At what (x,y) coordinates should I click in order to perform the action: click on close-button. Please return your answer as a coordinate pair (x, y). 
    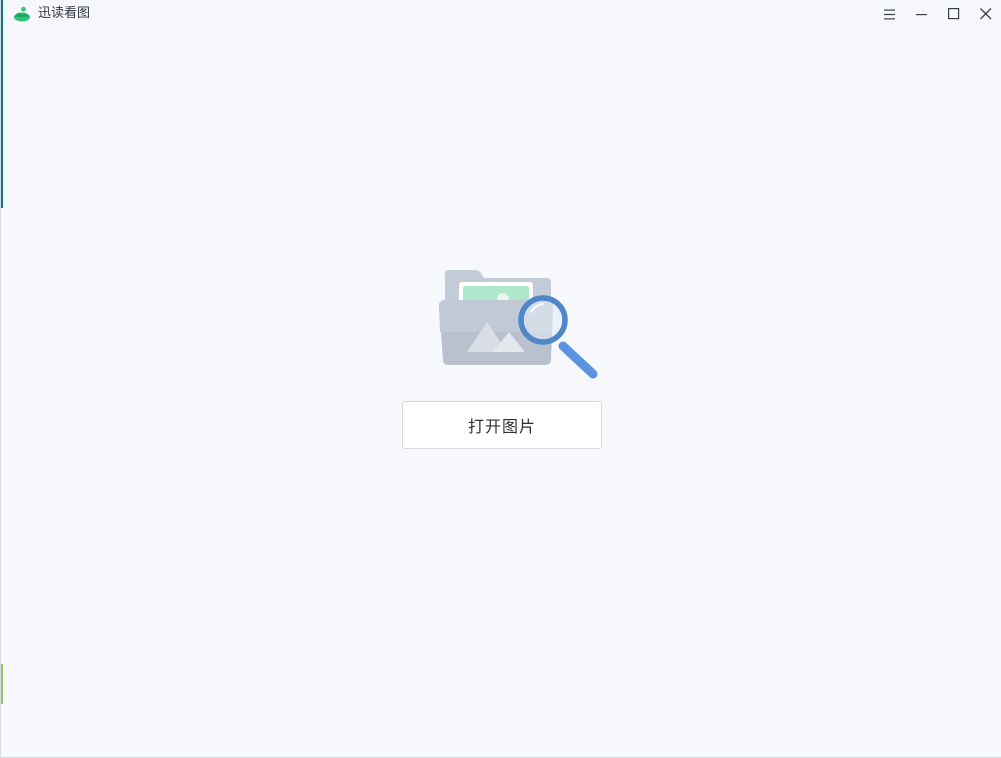
    Looking at the image, I should click on (985, 14).